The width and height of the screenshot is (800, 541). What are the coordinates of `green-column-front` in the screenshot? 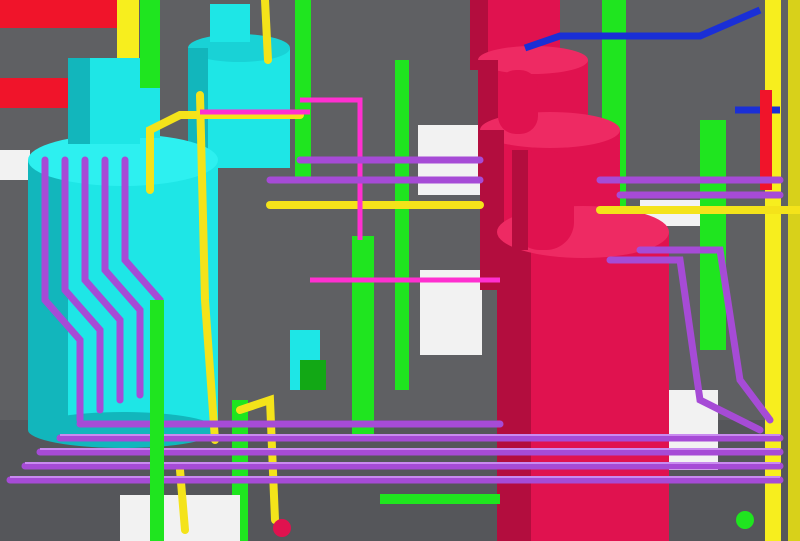 It's located at (157, 420).